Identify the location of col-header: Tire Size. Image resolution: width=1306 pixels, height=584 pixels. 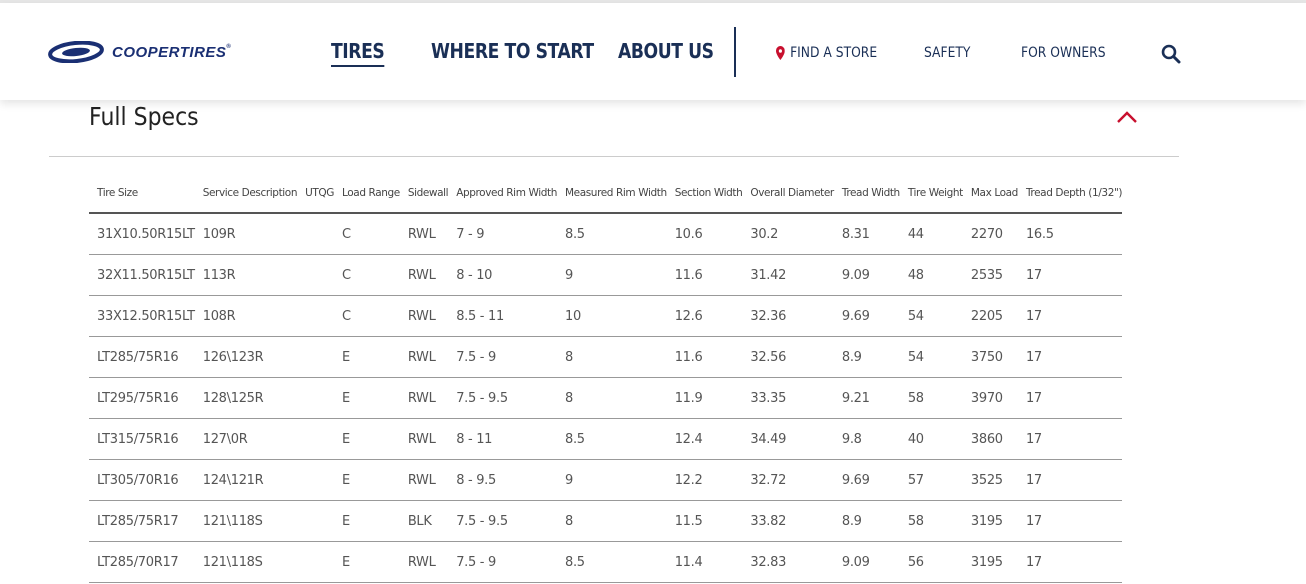
(142, 194).